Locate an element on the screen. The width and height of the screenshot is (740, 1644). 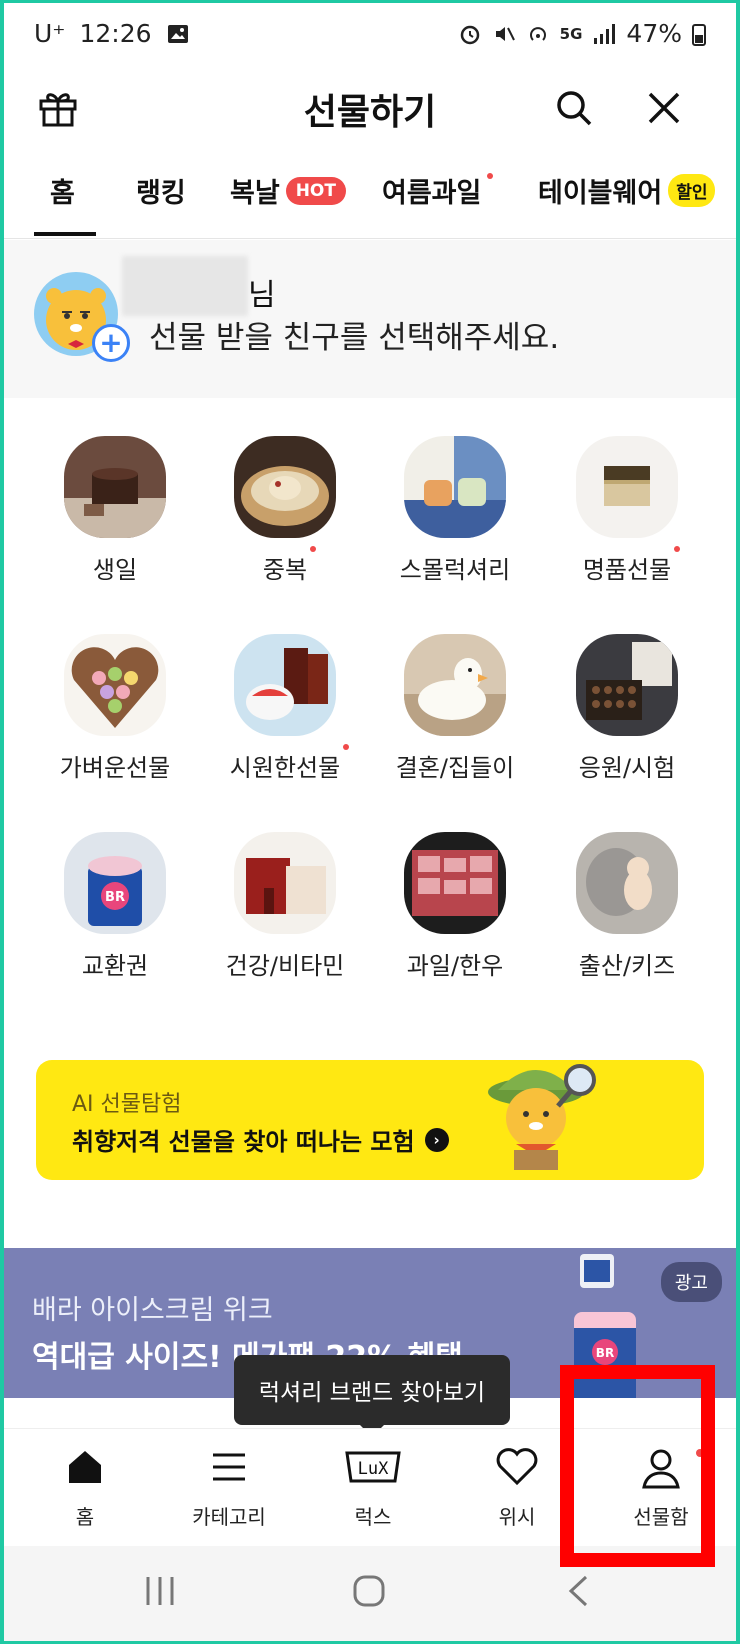
category-wedding-housewarming: 결혼/집들이 is located at coordinates (455, 708).